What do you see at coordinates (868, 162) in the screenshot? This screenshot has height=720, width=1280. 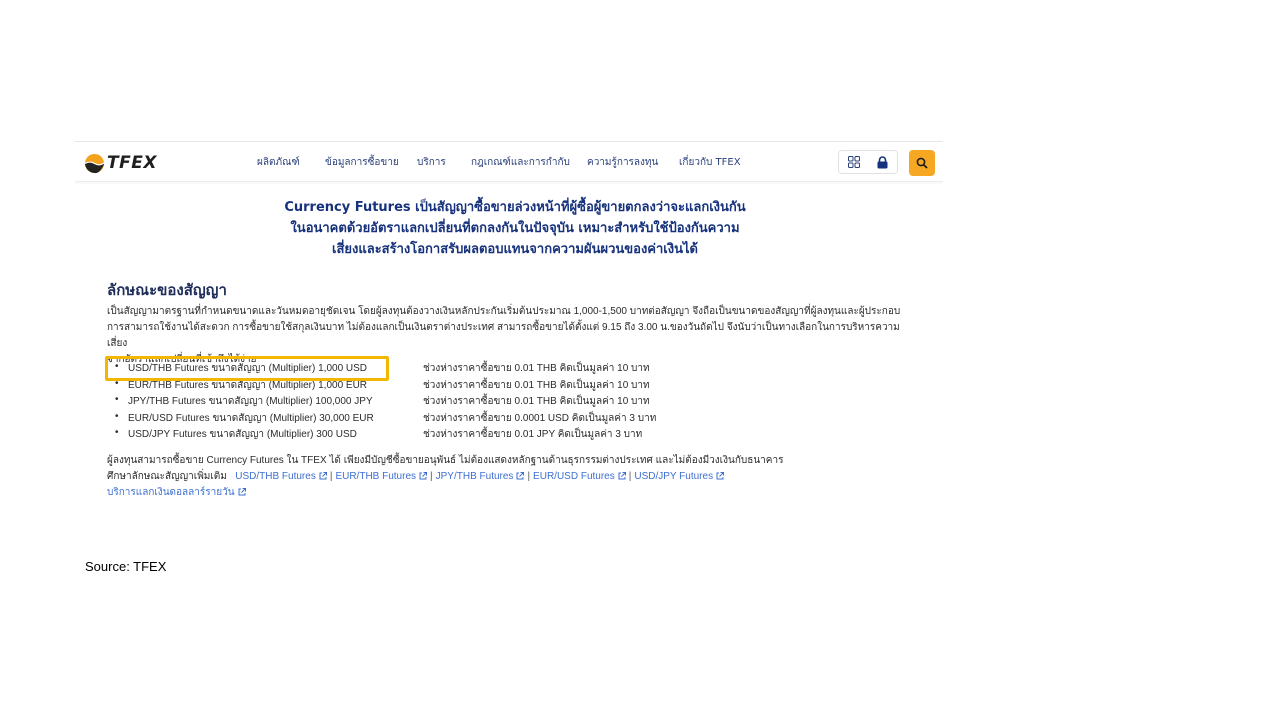 I see `nav-icon-group` at bounding box center [868, 162].